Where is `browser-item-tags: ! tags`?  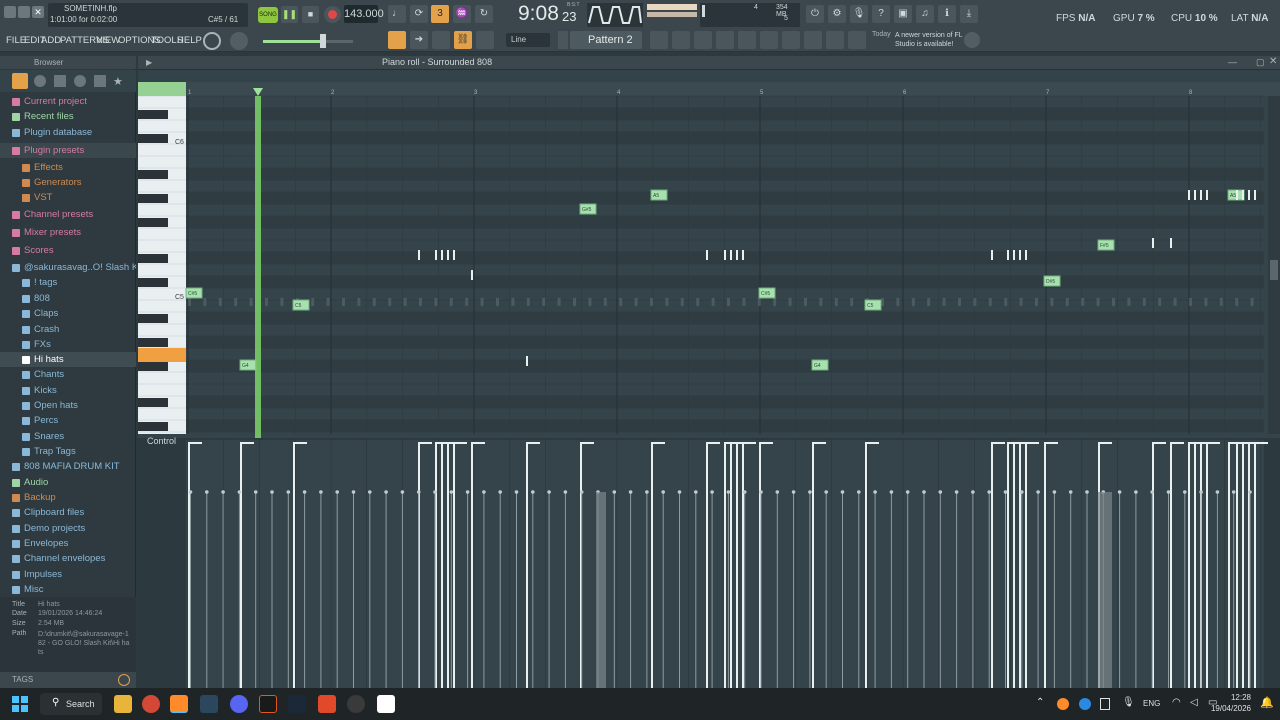
browser-item-tags: ! tags is located at coordinates (68, 282).